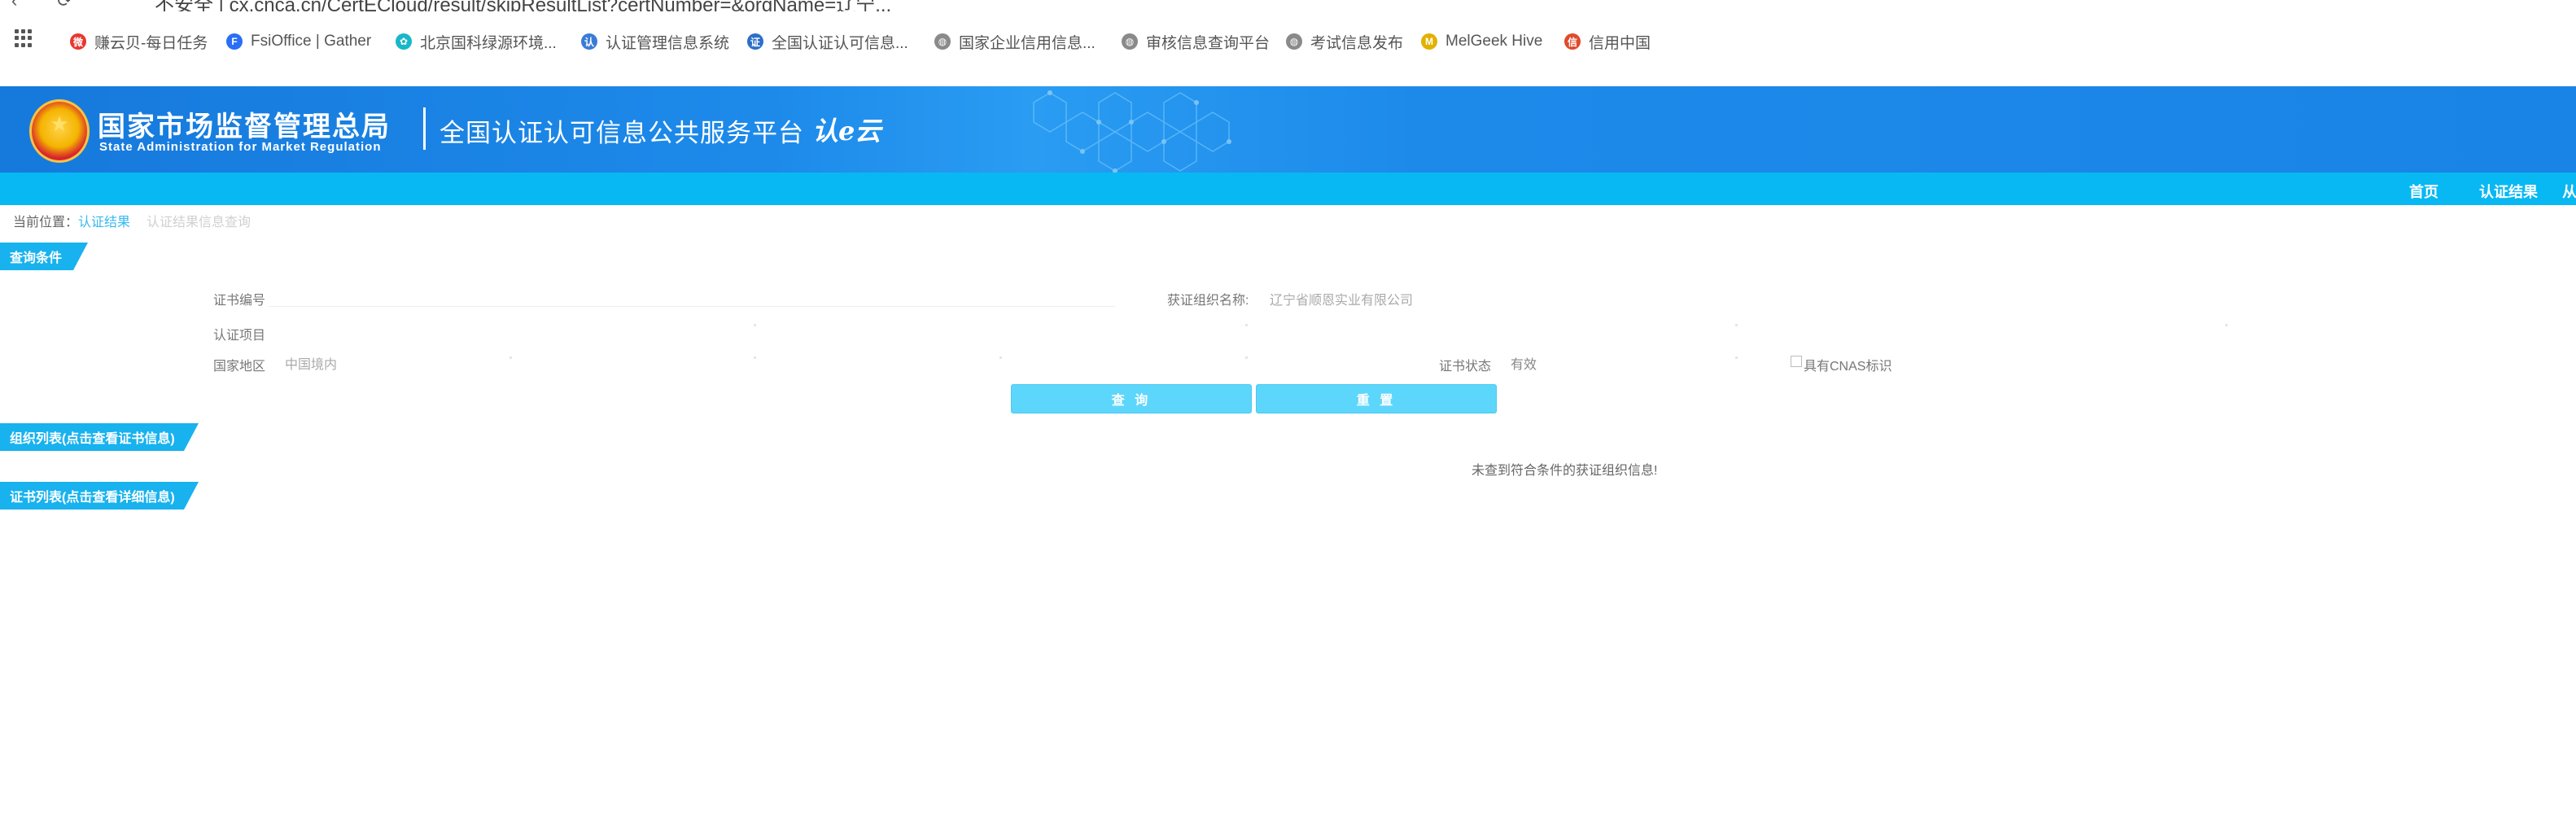 The height and width of the screenshot is (831, 2576). What do you see at coordinates (41, 5) in the screenshot?
I see `back-forward-icons: ‹ ⟳` at bounding box center [41, 5].